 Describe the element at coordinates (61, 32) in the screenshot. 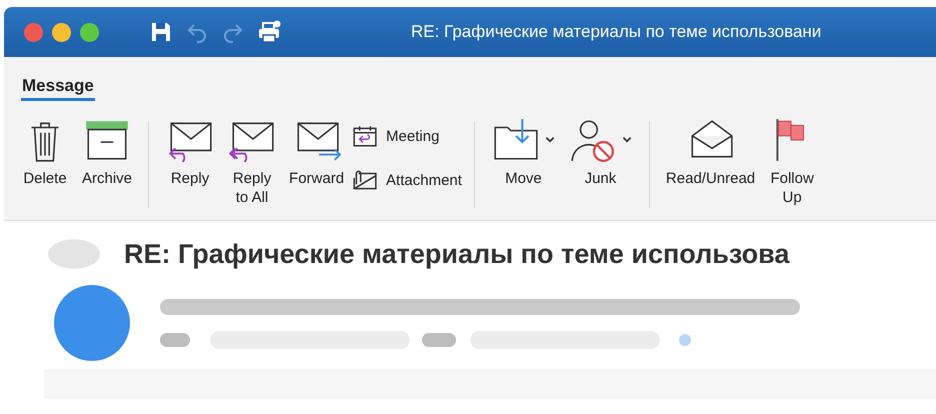

I see `minimize-button` at that location.